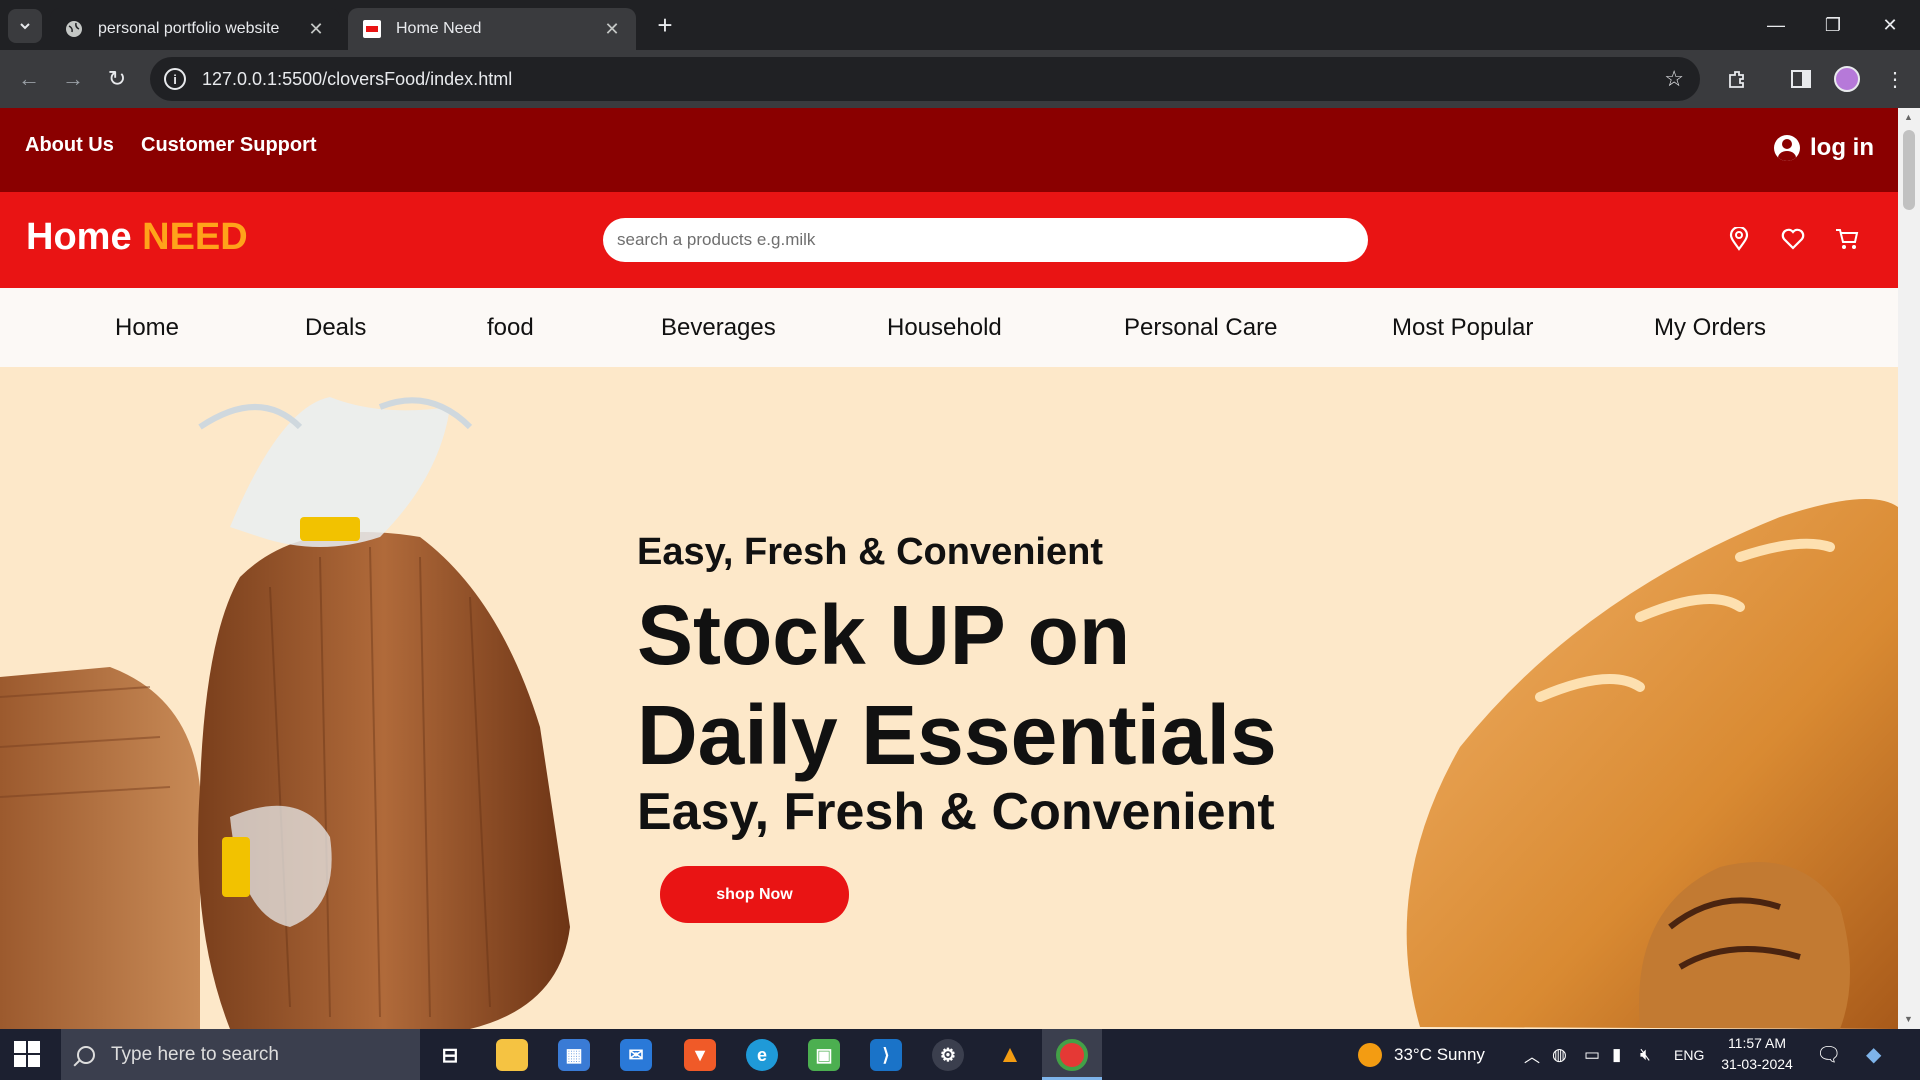 The width and height of the screenshot is (1920, 1080). I want to click on tab-search-button, so click(25, 26).